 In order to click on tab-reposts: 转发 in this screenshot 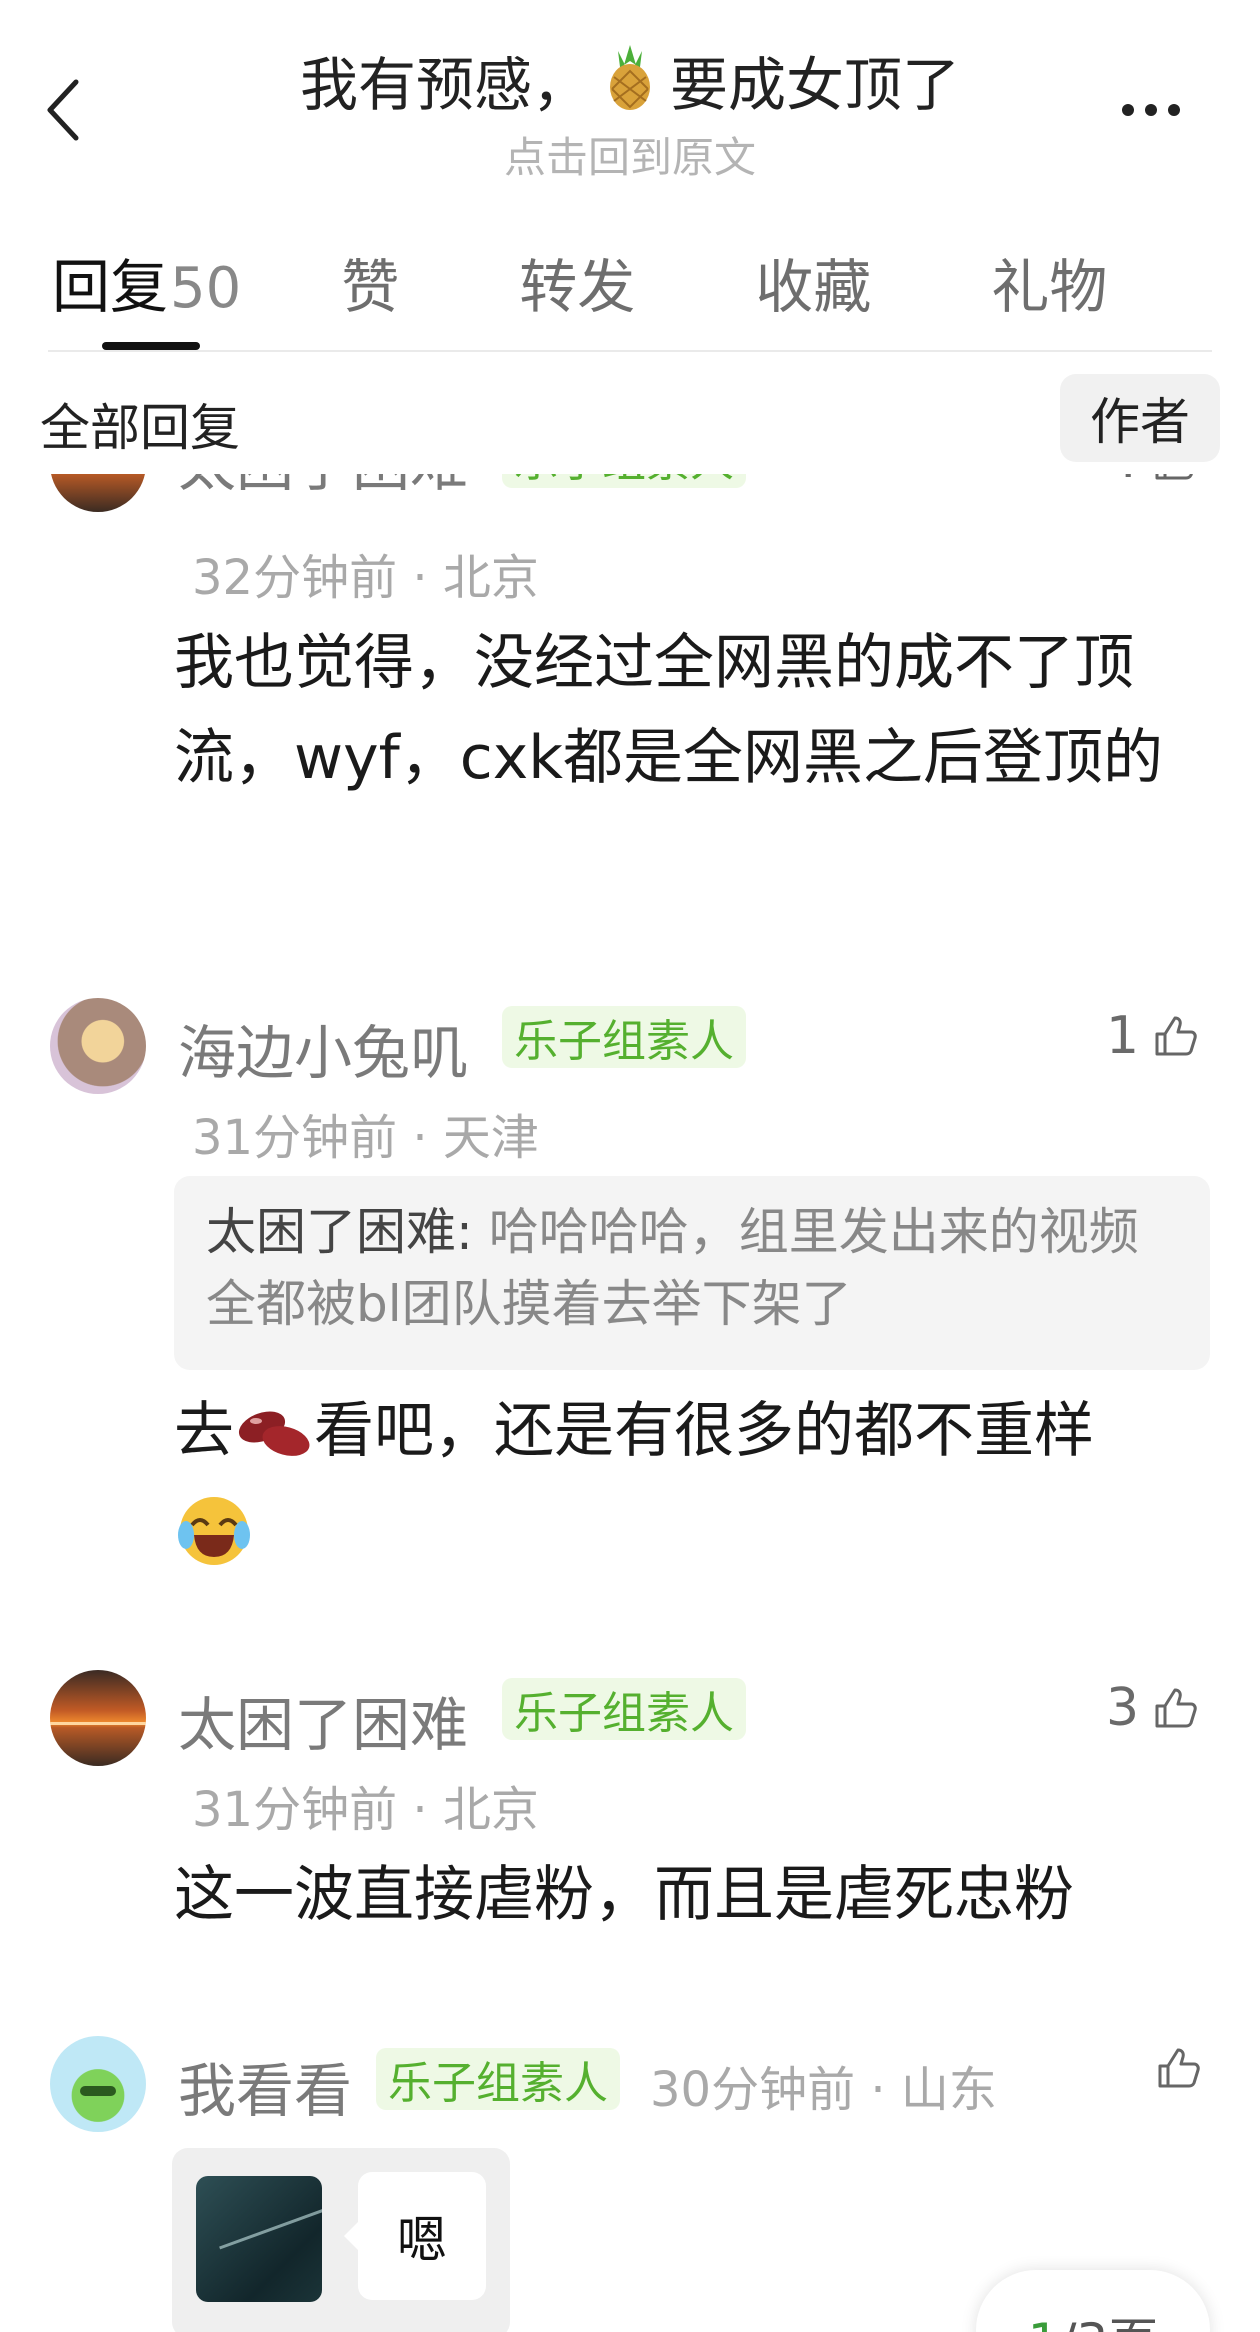, I will do `click(577, 282)`.